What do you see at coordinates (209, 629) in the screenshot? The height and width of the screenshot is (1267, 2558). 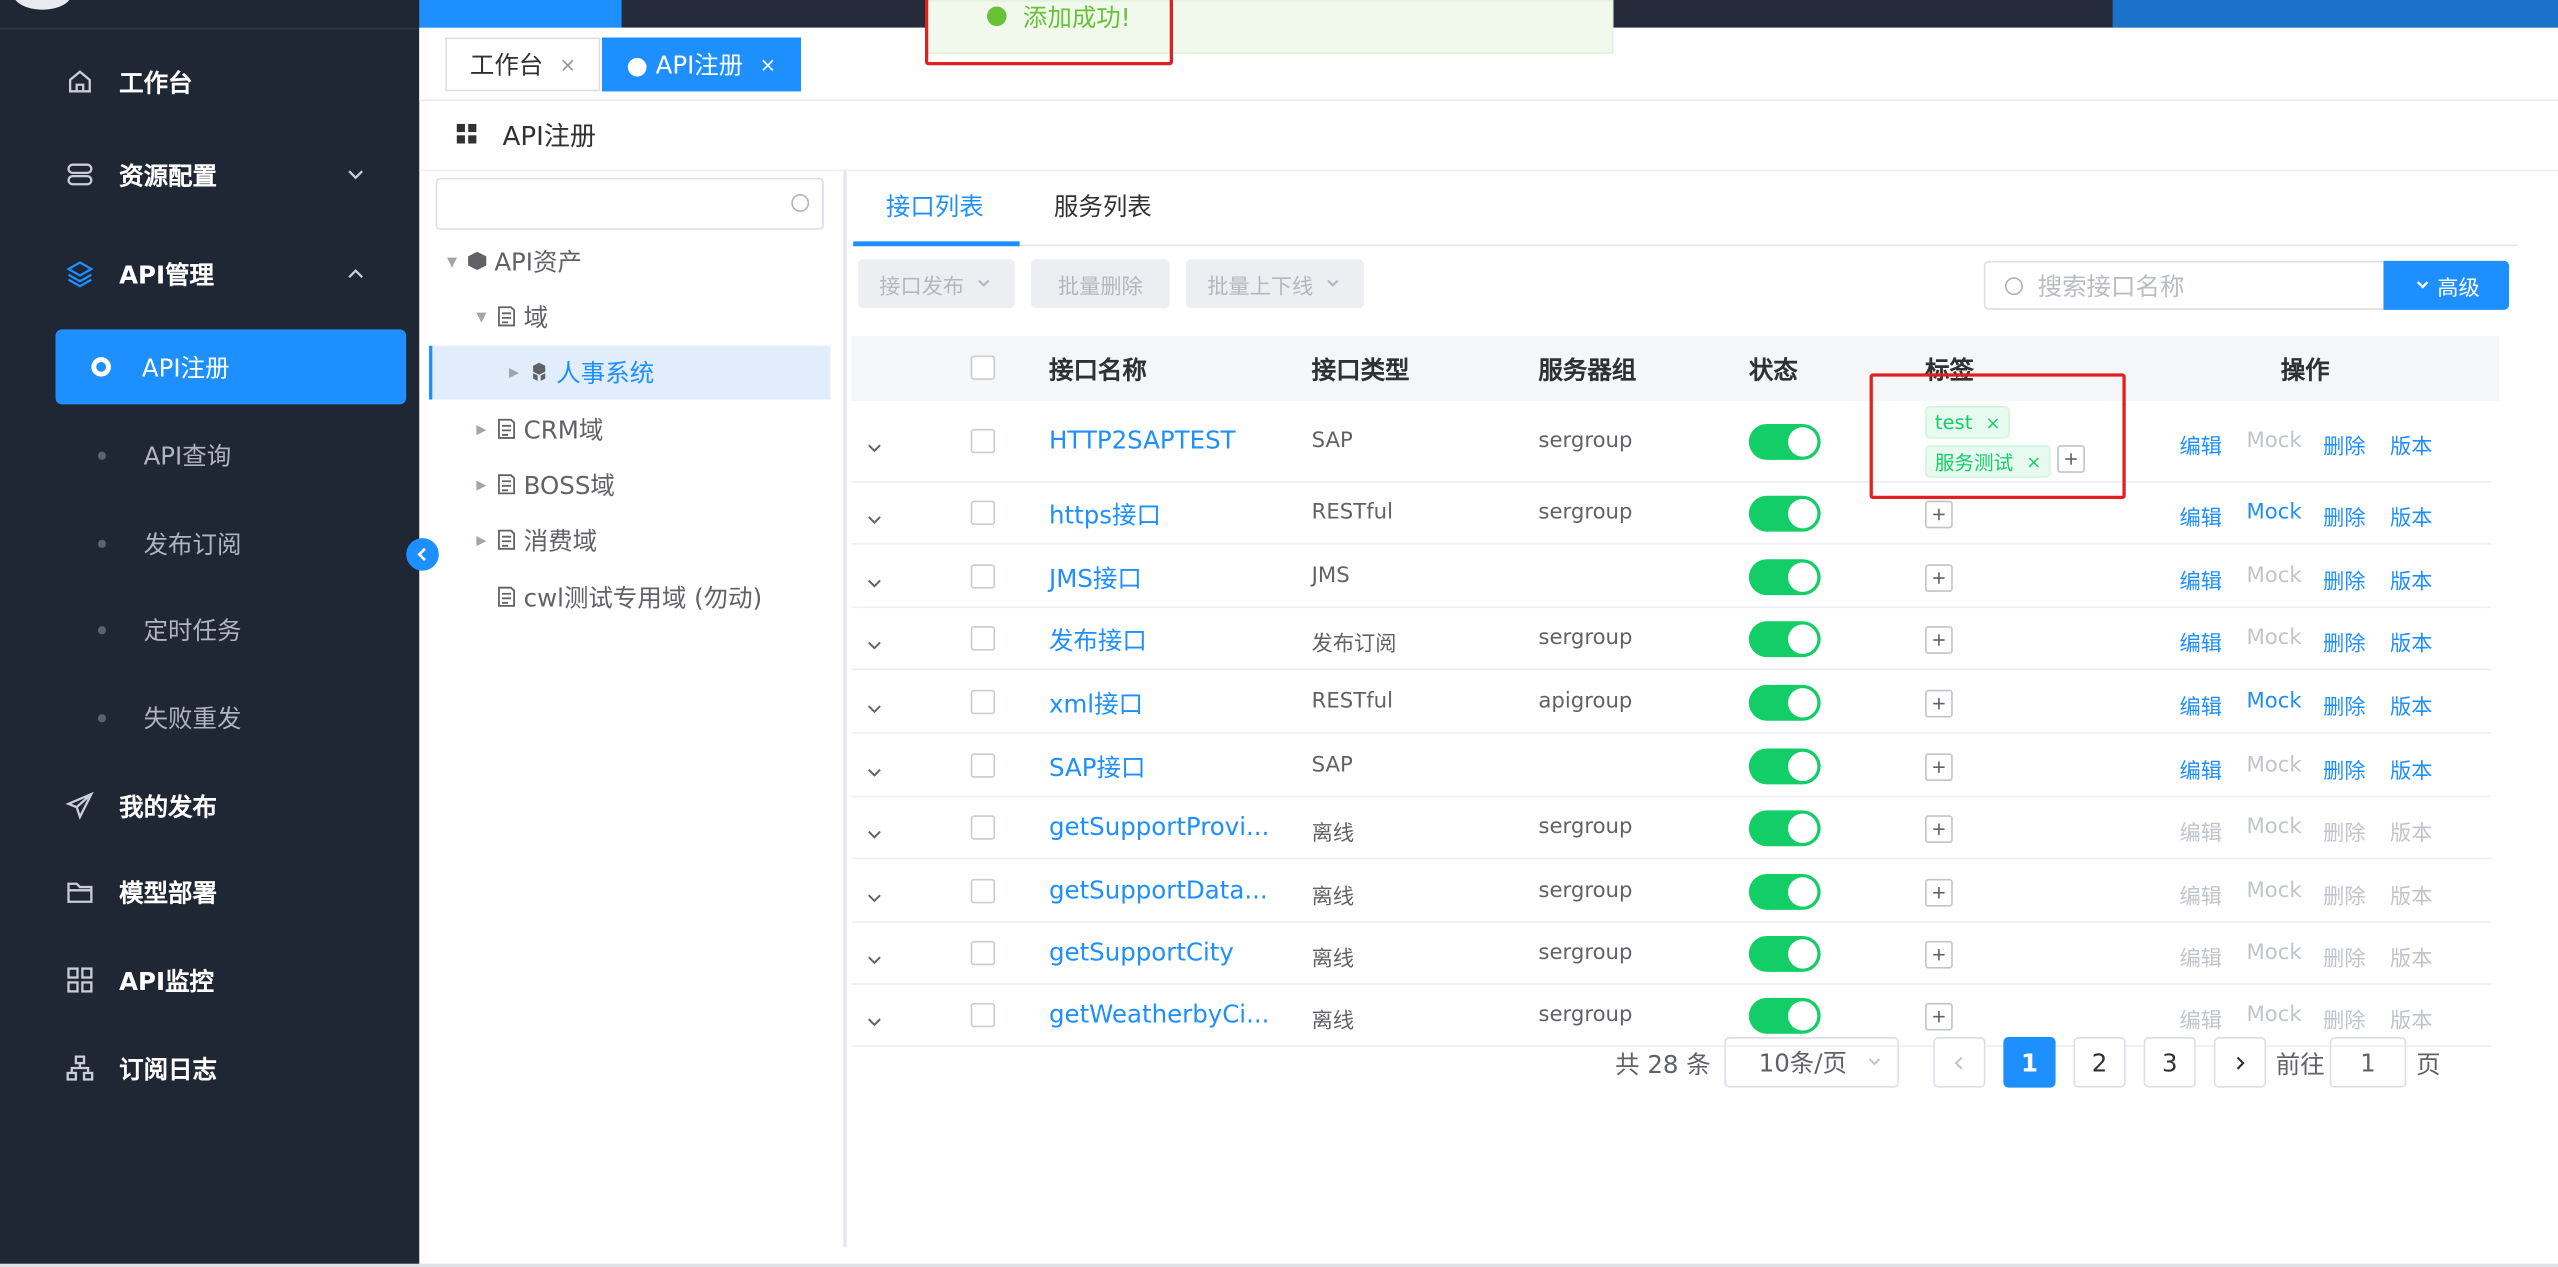 I see `sidebar-subitem-scheduled-task: 定时任务` at bounding box center [209, 629].